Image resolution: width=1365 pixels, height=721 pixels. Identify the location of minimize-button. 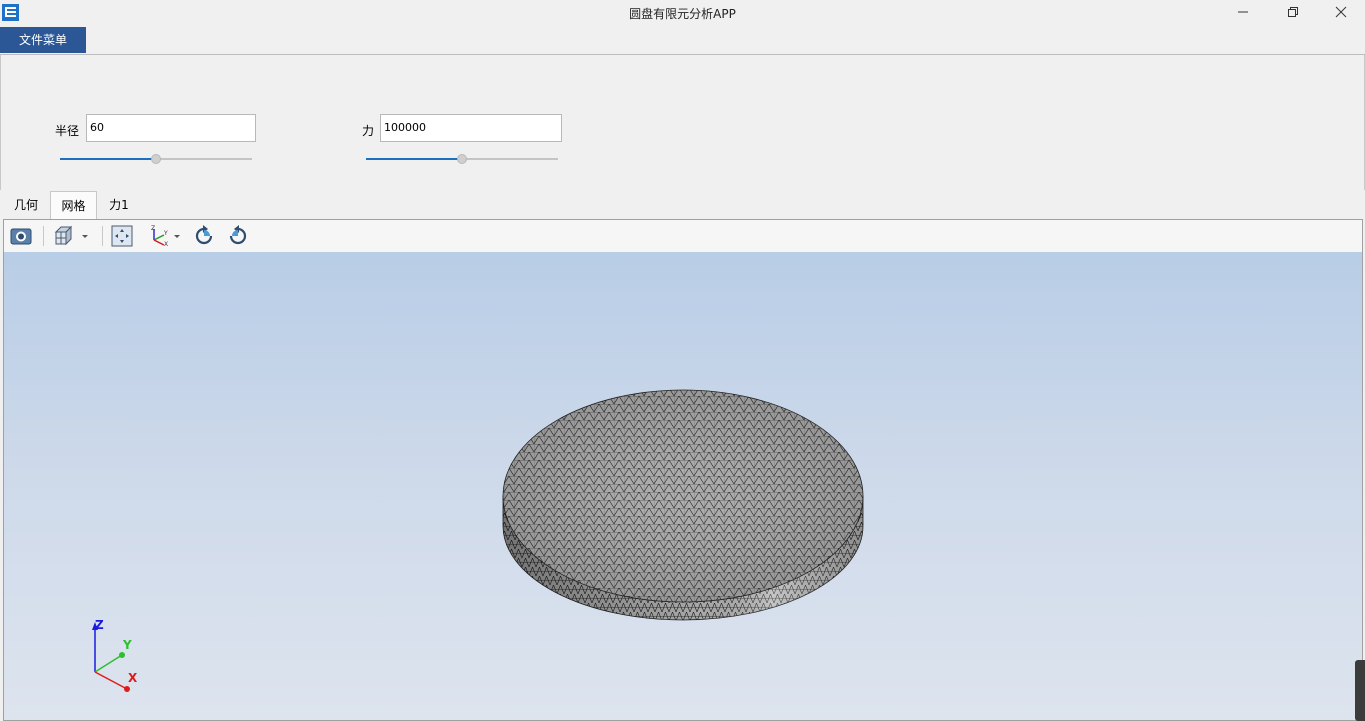
(1243, 12).